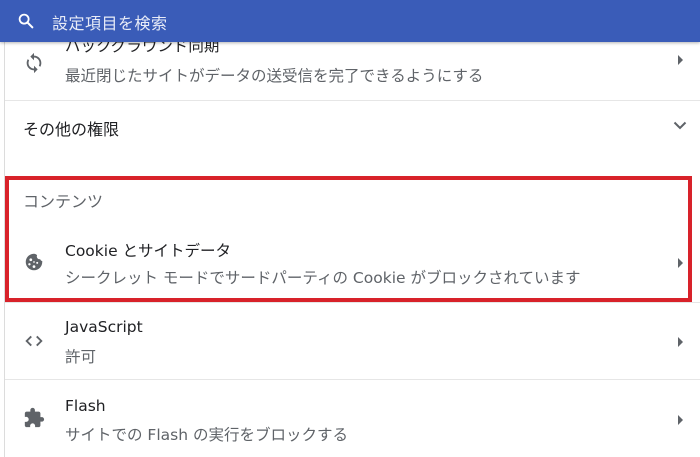 Image resolution: width=700 pixels, height=457 pixels. I want to click on flash-title: Flash, so click(85, 406).